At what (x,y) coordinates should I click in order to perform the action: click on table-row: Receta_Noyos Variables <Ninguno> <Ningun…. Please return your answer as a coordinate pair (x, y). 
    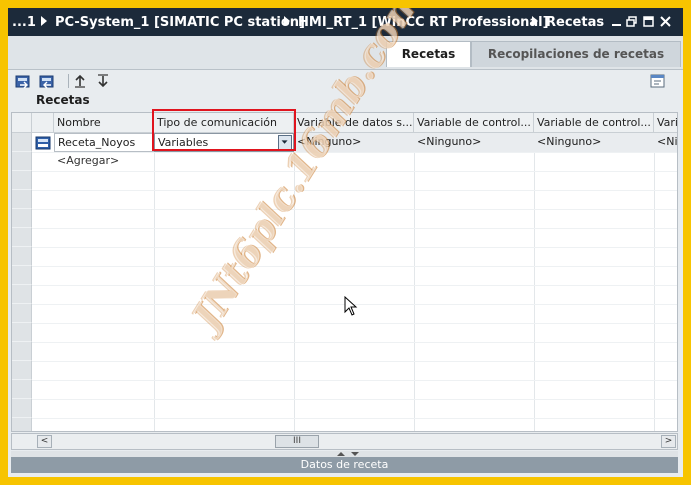
    Looking at the image, I should click on (354, 142).